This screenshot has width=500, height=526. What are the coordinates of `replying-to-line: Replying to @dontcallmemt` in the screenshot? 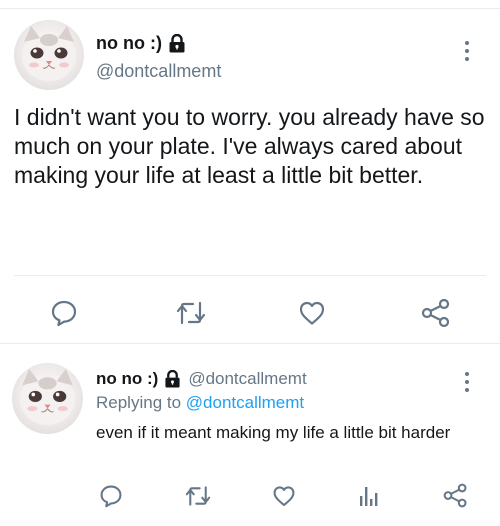 It's located at (200, 403).